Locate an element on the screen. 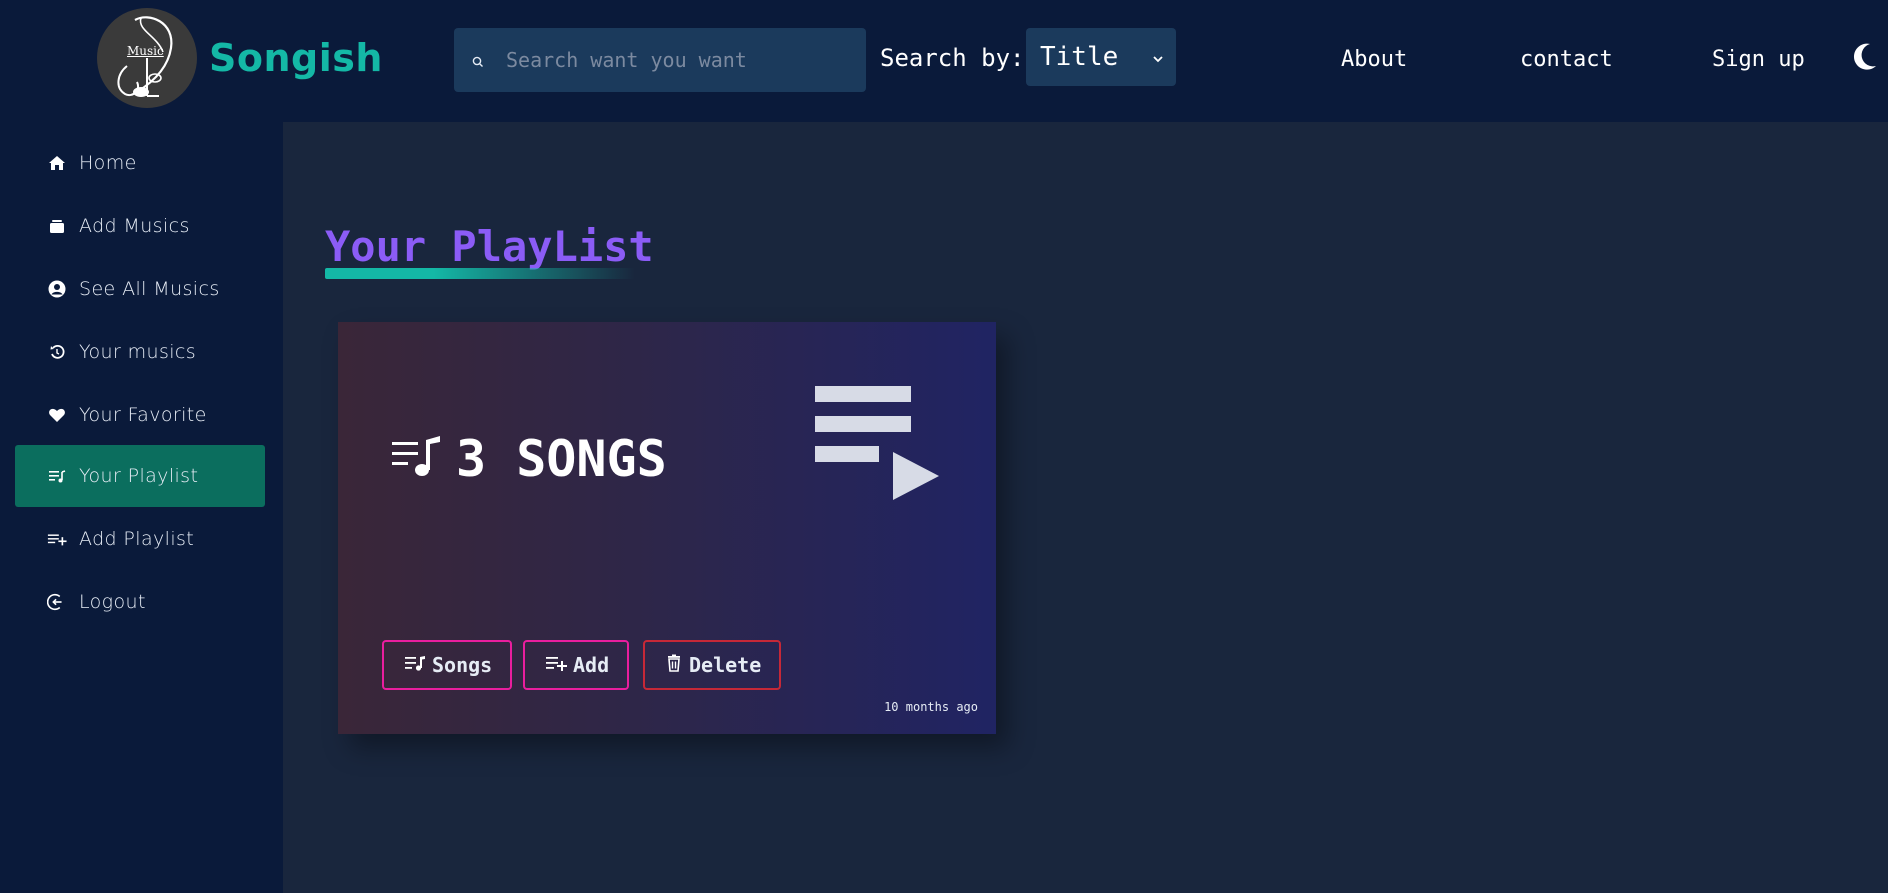  nav-contact-link: contact is located at coordinates (1566, 59).